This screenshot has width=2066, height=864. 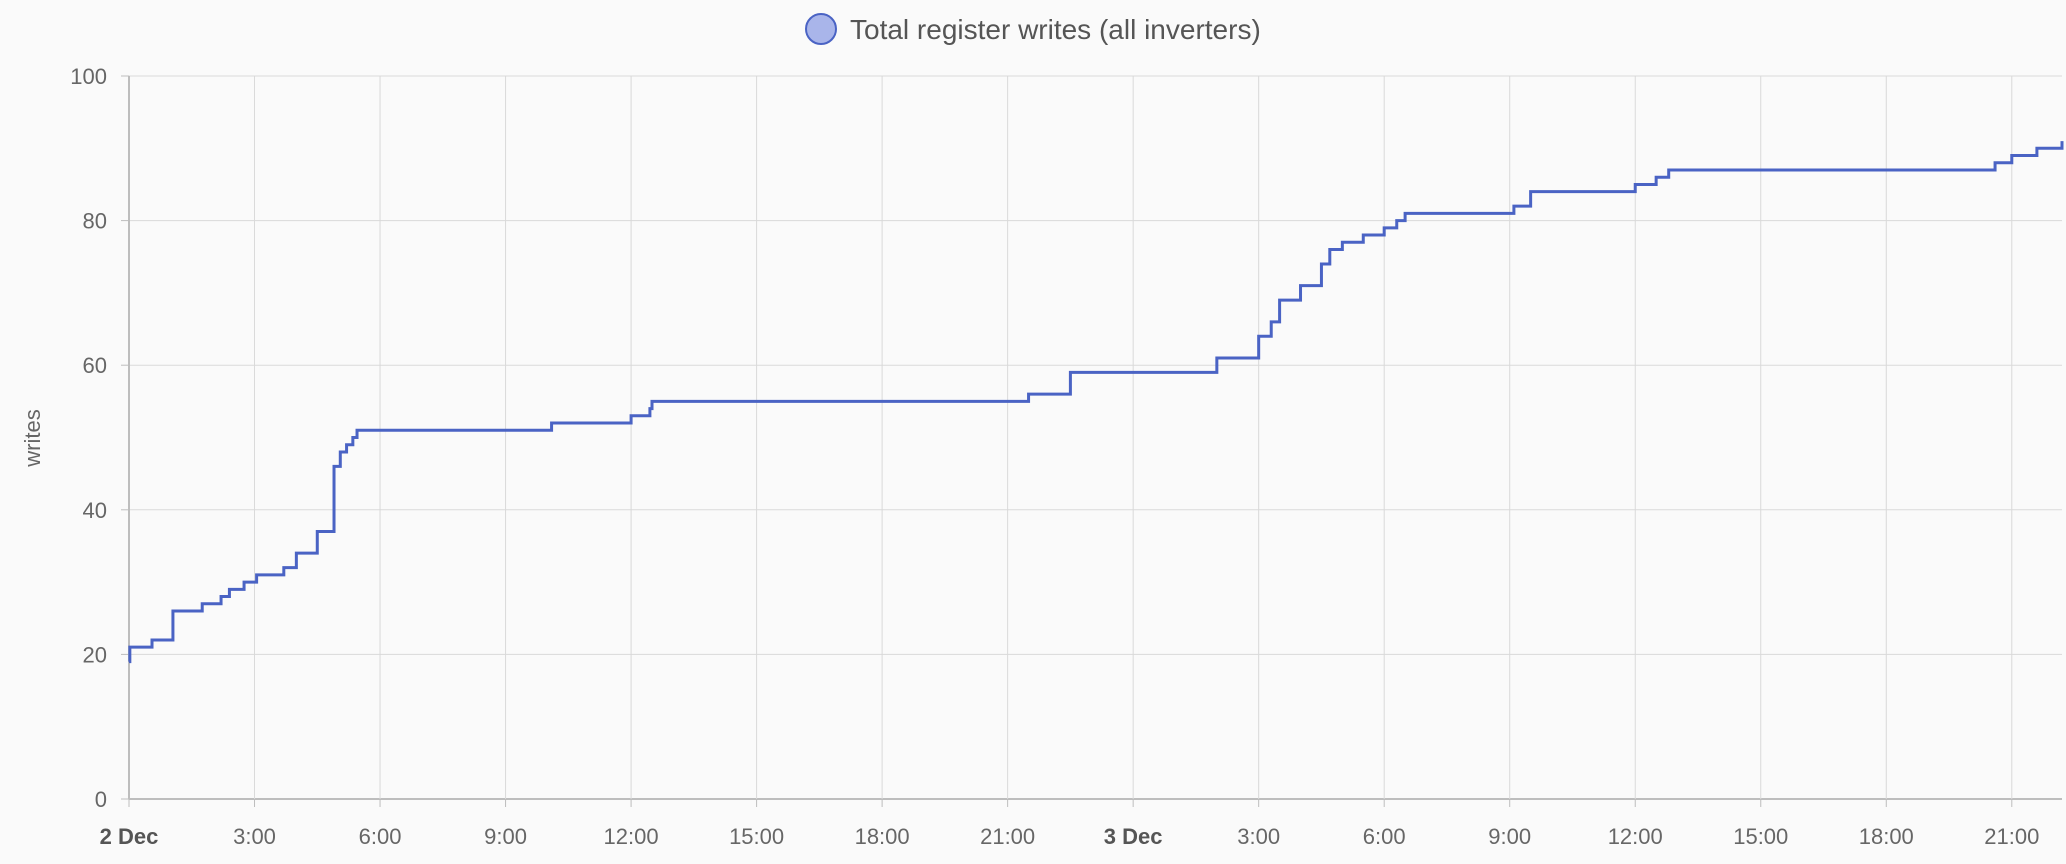 I want to click on legend: Total register writes (all inverters), so click(x=1033, y=29).